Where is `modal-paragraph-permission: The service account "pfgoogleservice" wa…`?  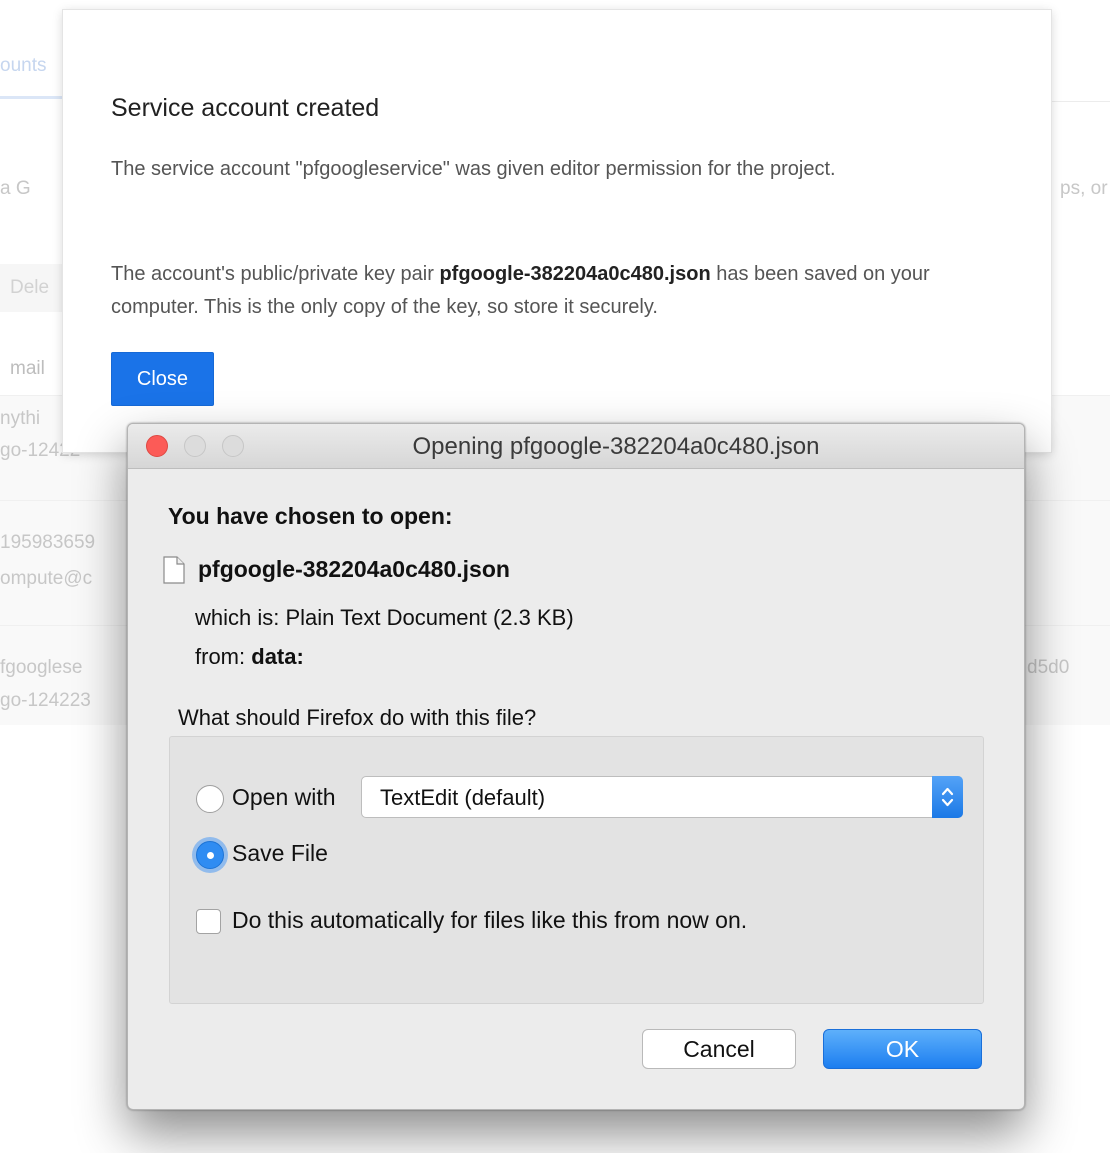 modal-paragraph-permission: The service account "pfgoogleservice" wa… is located at coordinates (473, 169).